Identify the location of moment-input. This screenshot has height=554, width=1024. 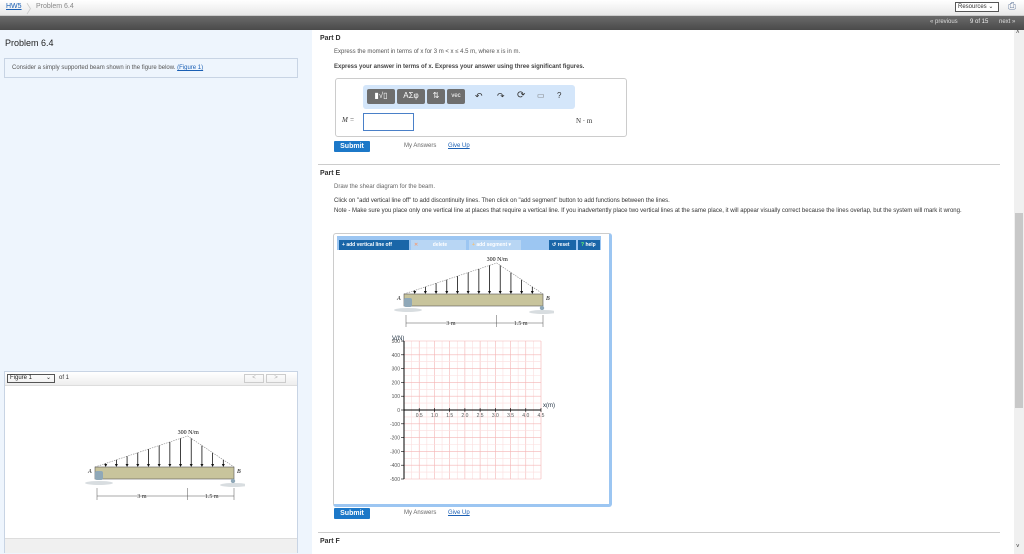
(388, 122).